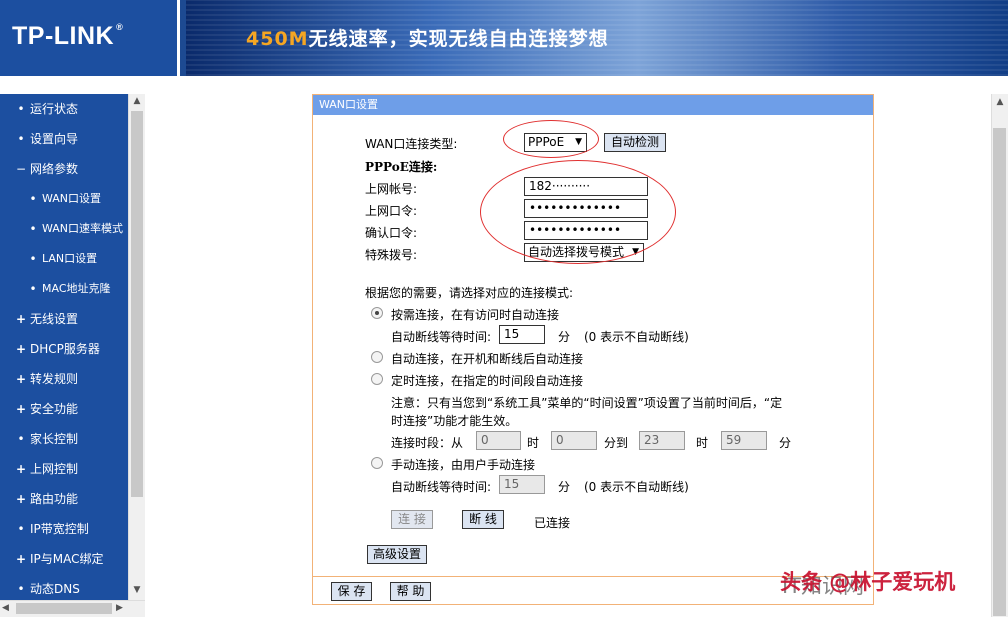 This screenshot has height=617, width=1008. Describe the element at coordinates (54, 109) in the screenshot. I see `sidebar-item-label: 运行状态` at that location.